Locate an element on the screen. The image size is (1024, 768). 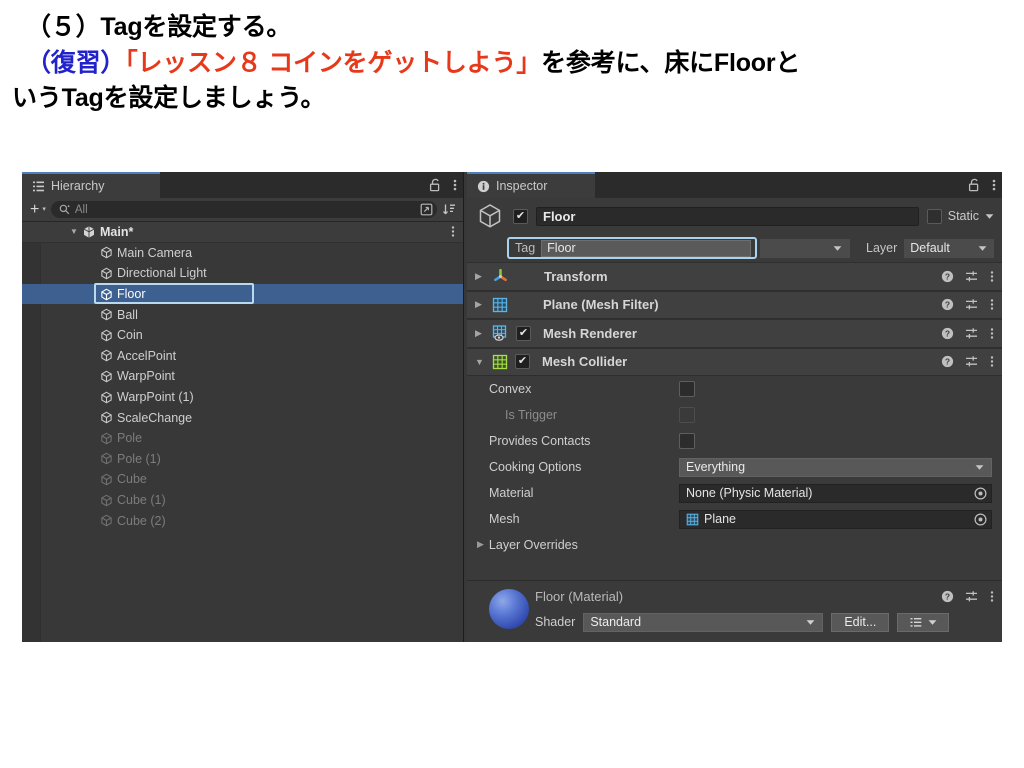
hierarchy-item-warppoint: WarpPoint is located at coordinates (242, 376).